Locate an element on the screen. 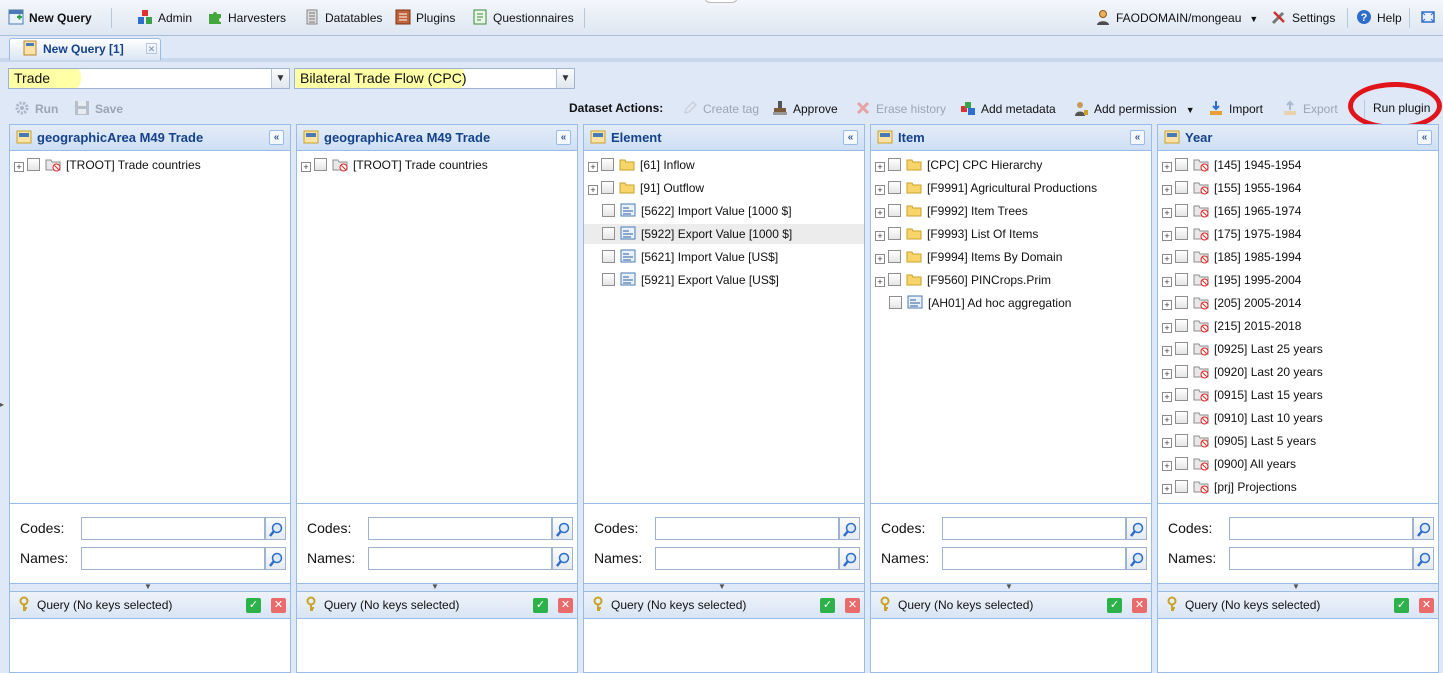 This screenshot has width=1443, height=673. tree-node: + [F9993] List Of Items is located at coordinates (956, 234).